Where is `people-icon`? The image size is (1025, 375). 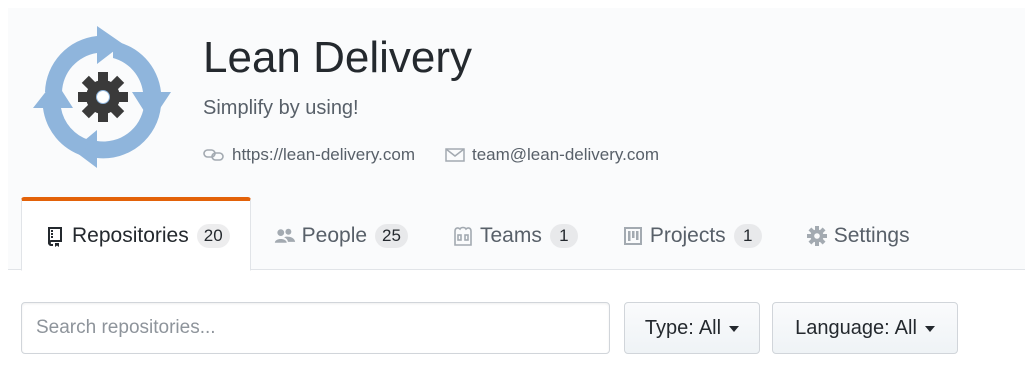
people-icon is located at coordinates (285, 236).